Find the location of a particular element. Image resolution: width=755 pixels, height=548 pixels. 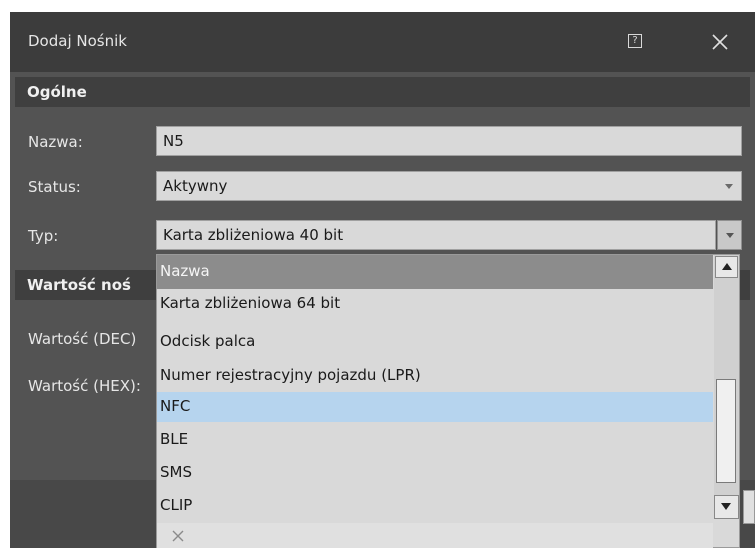

type-label: Typ: is located at coordinates (43, 236).